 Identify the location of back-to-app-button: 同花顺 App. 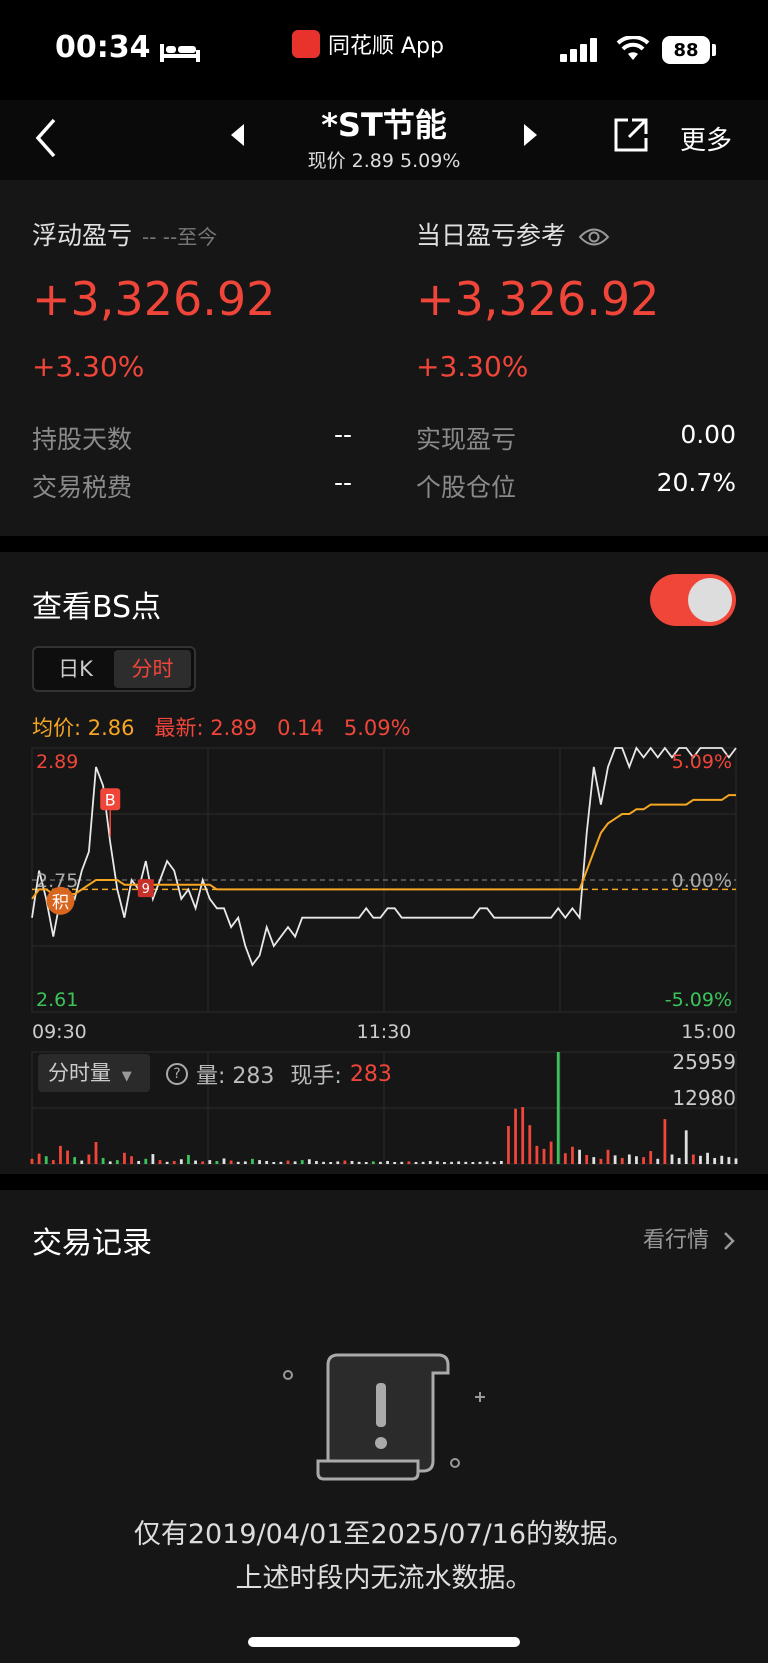
(368, 44).